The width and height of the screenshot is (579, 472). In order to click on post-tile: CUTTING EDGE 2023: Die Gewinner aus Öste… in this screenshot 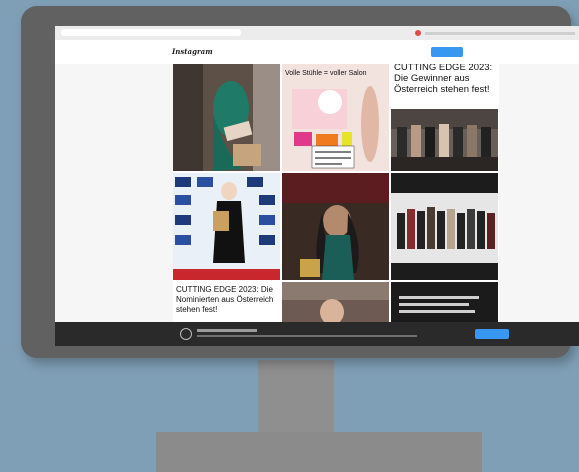, I will do `click(444, 117)`.